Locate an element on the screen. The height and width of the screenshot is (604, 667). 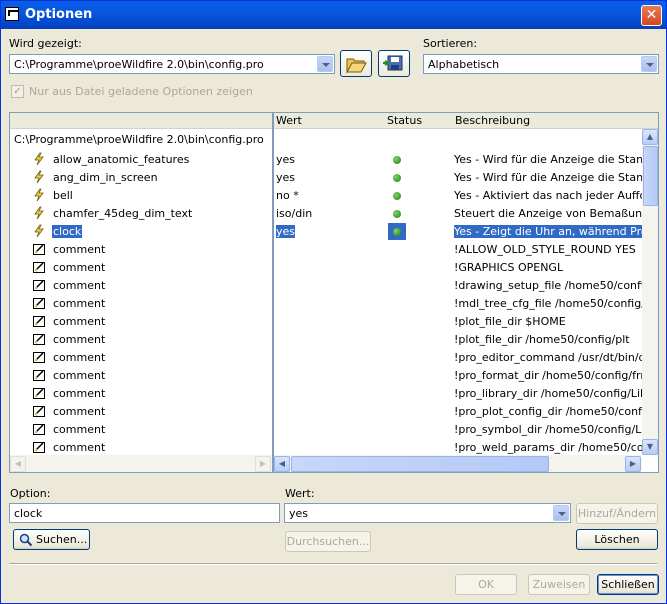
description-cell: !pro_editor_command /usr/dt/bin/dtpad is located at coordinates (548, 357).